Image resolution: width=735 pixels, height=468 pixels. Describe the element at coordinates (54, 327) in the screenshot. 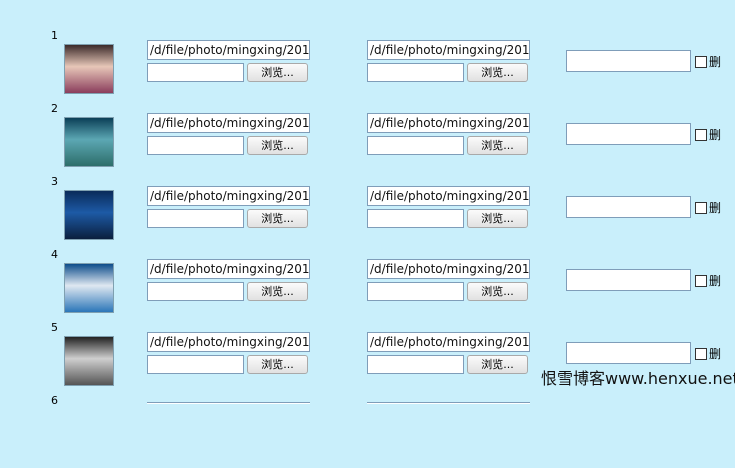

I see `row-number: 5` at that location.